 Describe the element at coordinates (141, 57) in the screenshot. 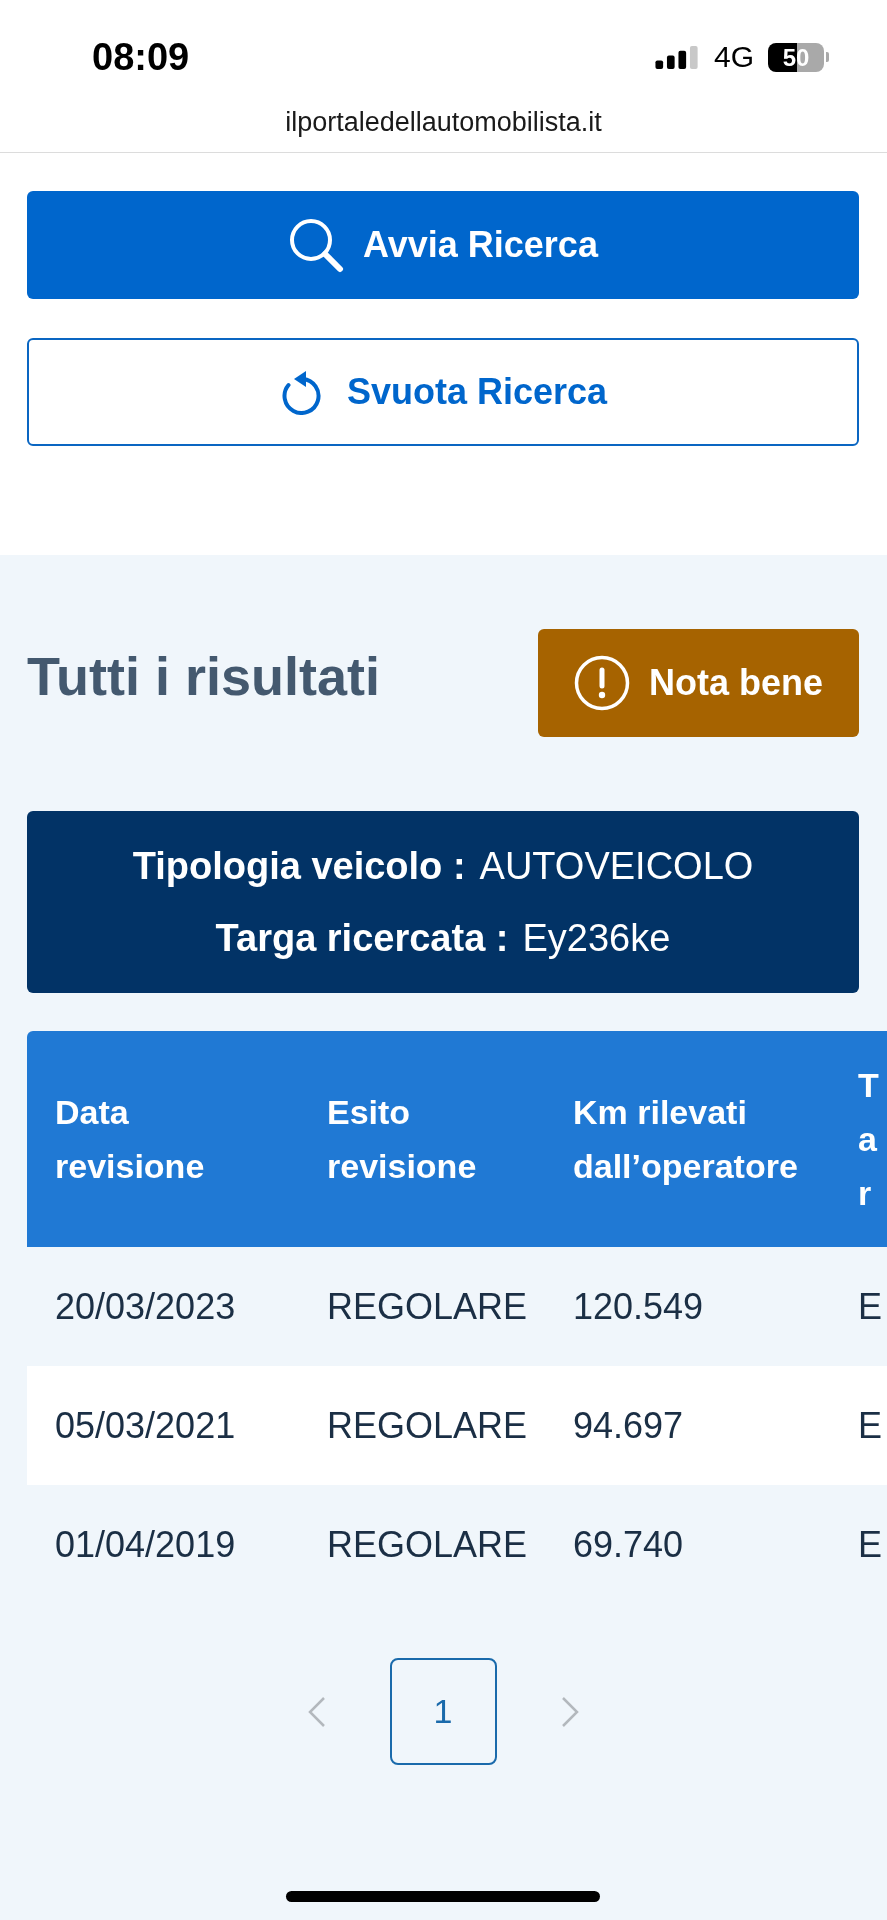

I see `status-time: 08:09` at that location.